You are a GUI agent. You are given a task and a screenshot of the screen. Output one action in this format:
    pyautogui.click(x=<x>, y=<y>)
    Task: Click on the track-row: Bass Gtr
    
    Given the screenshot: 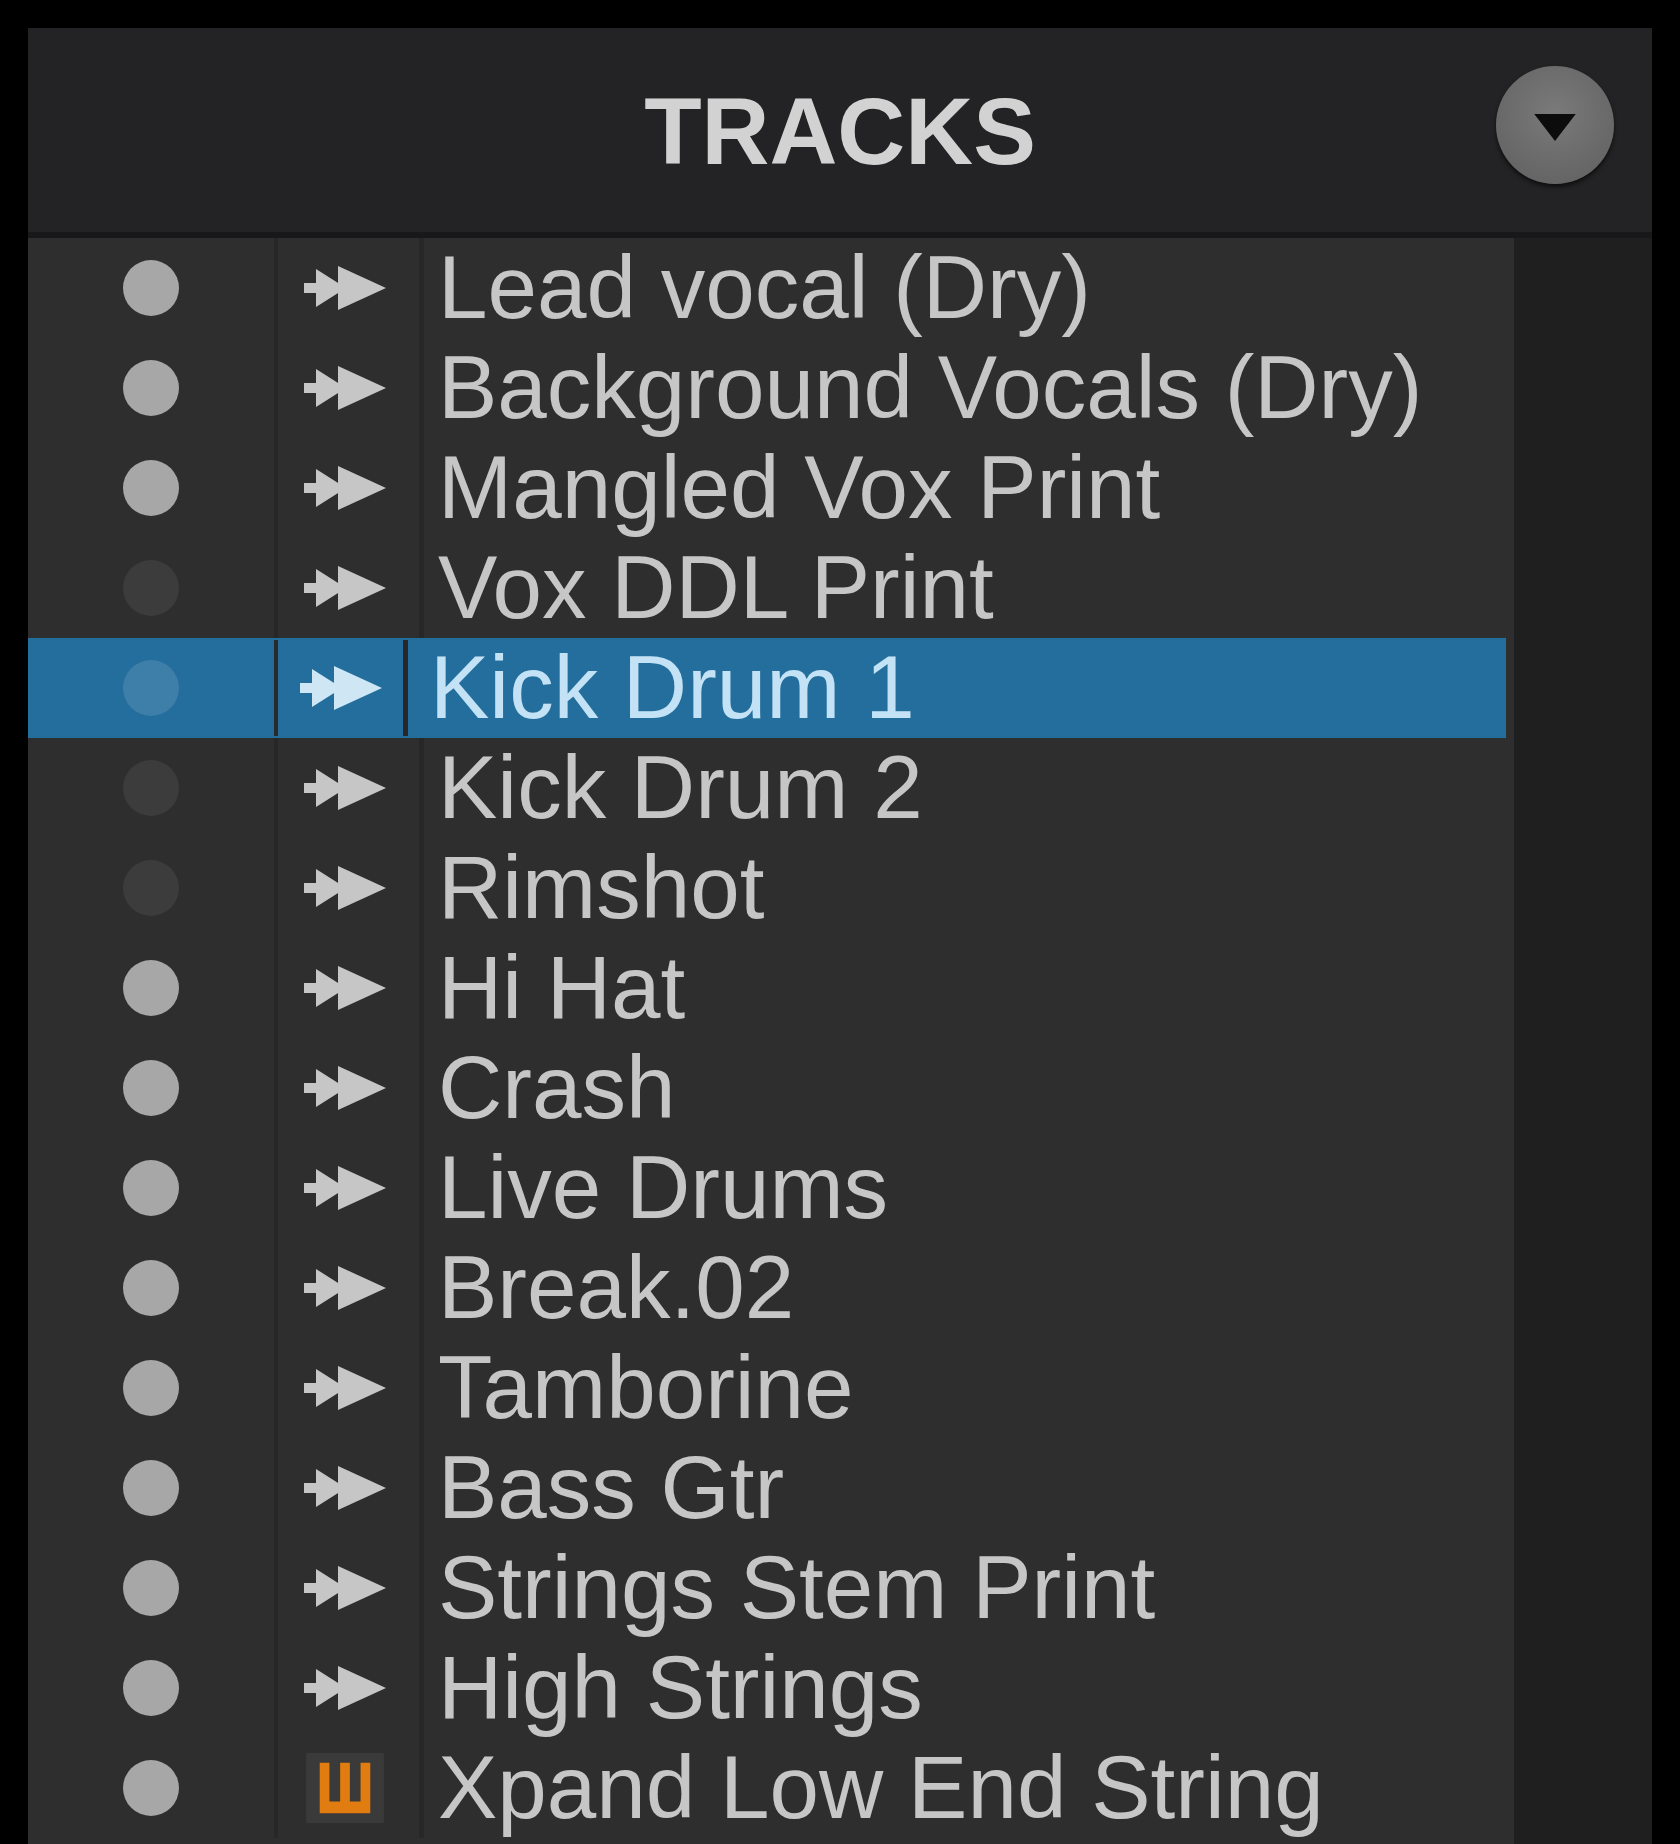 What is the action you would take?
    pyautogui.click(x=767, y=1488)
    